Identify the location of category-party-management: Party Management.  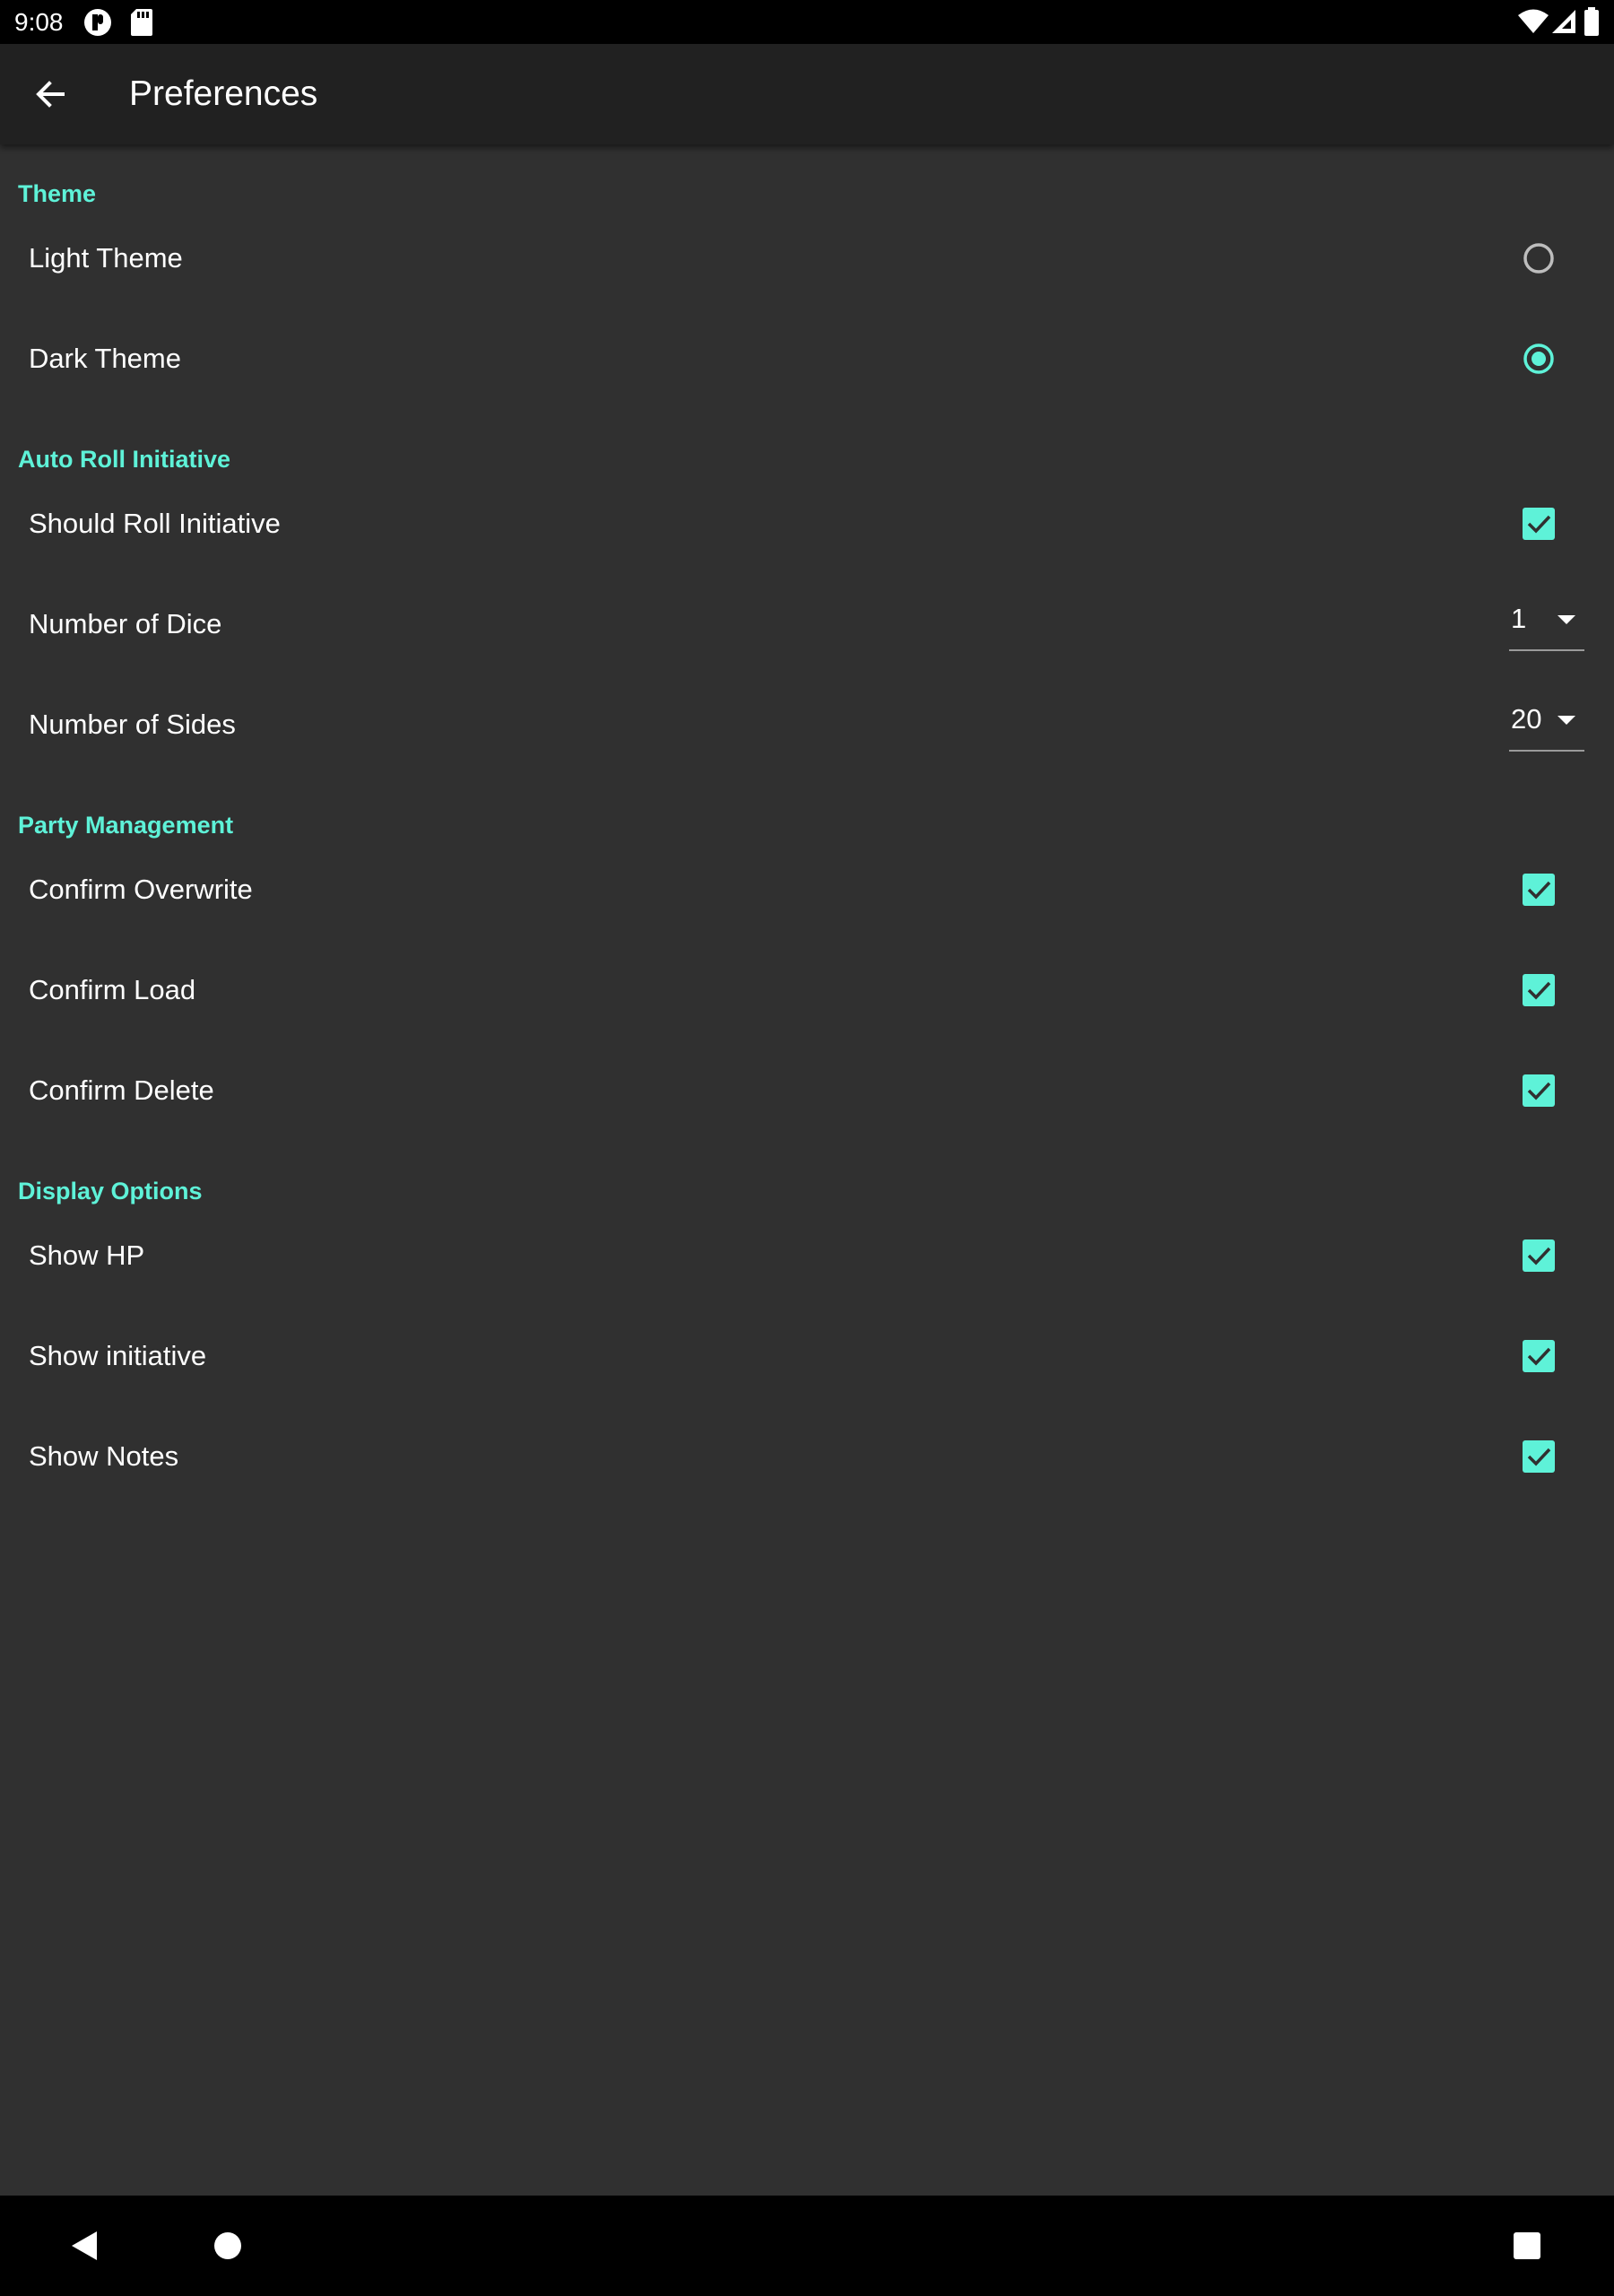
(126, 825).